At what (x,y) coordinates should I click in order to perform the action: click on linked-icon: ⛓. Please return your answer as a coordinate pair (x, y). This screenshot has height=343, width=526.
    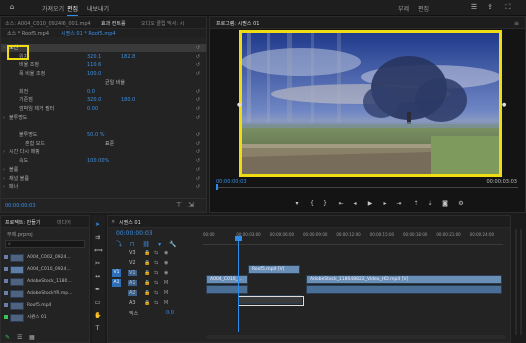
    Looking at the image, I should click on (147, 244).